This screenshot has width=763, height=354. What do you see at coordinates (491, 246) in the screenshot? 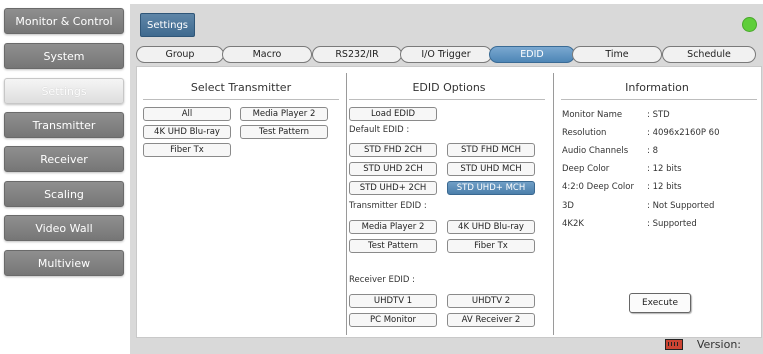
I see `edid-fiber-tx-button: Fiber Tx` at bounding box center [491, 246].